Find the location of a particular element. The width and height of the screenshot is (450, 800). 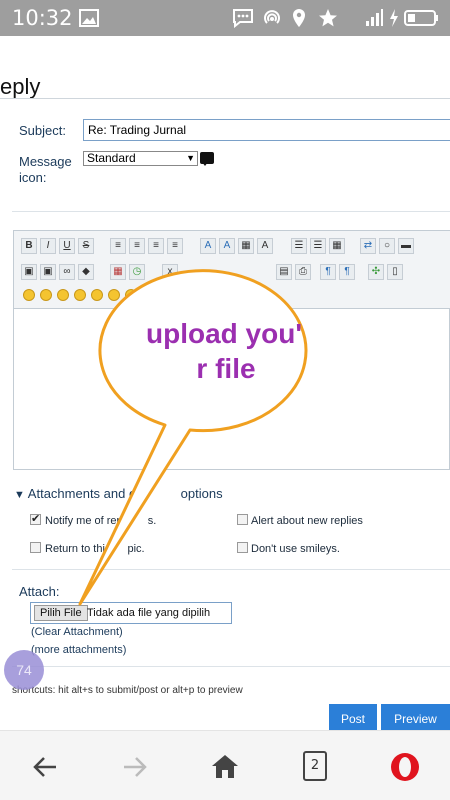

align-justify-icon: ≡ is located at coordinates (175, 246).